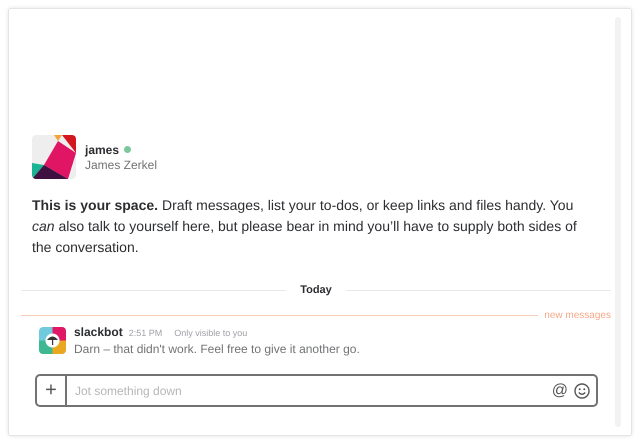 This screenshot has height=444, width=640. I want to click on username: james, so click(102, 149).